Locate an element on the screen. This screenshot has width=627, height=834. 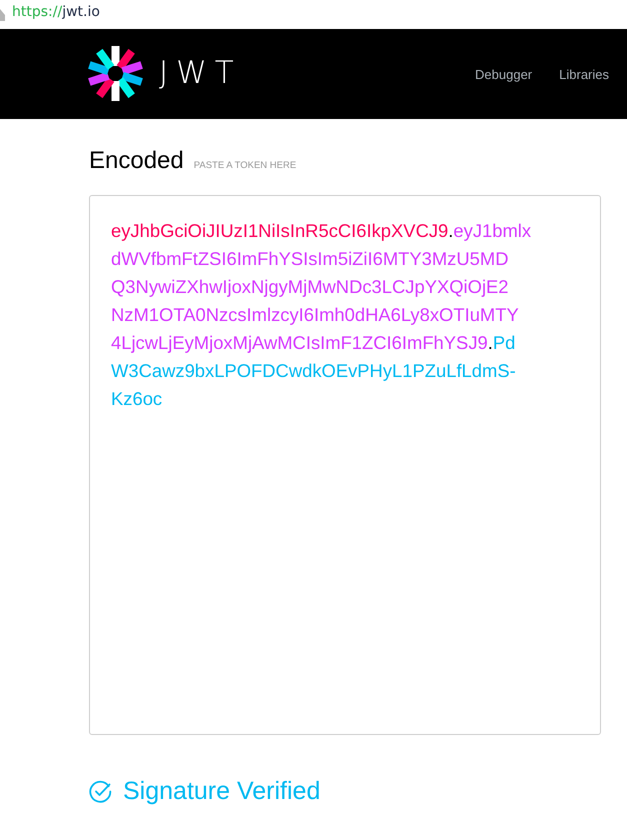
token-text: 4LjcwLjEyMjoxMjAwMCIsImF1ZCI6ImFhYSJ9 is located at coordinates (299, 342).